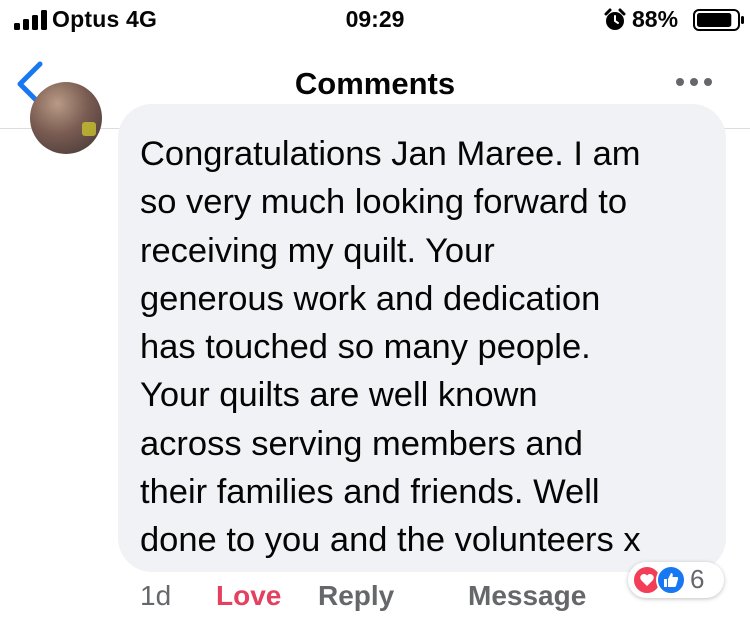  Describe the element at coordinates (390, 154) in the screenshot. I see `comment-line: Congratulations Jan Maree. I am` at that location.